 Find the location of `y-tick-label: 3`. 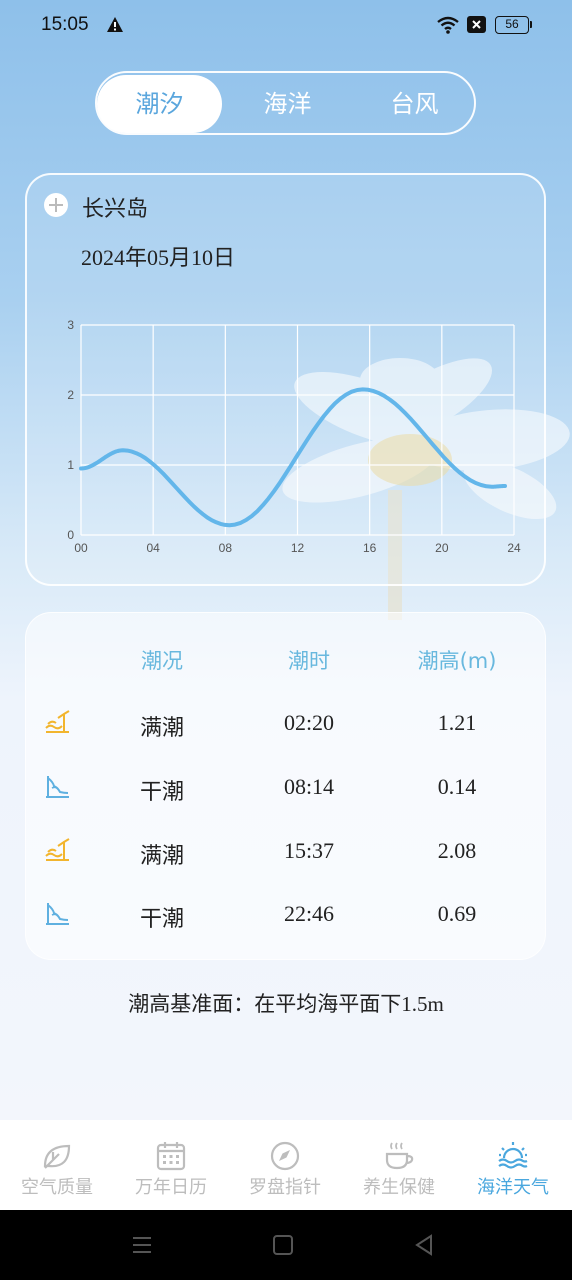

y-tick-label: 3 is located at coordinates (70, 325).